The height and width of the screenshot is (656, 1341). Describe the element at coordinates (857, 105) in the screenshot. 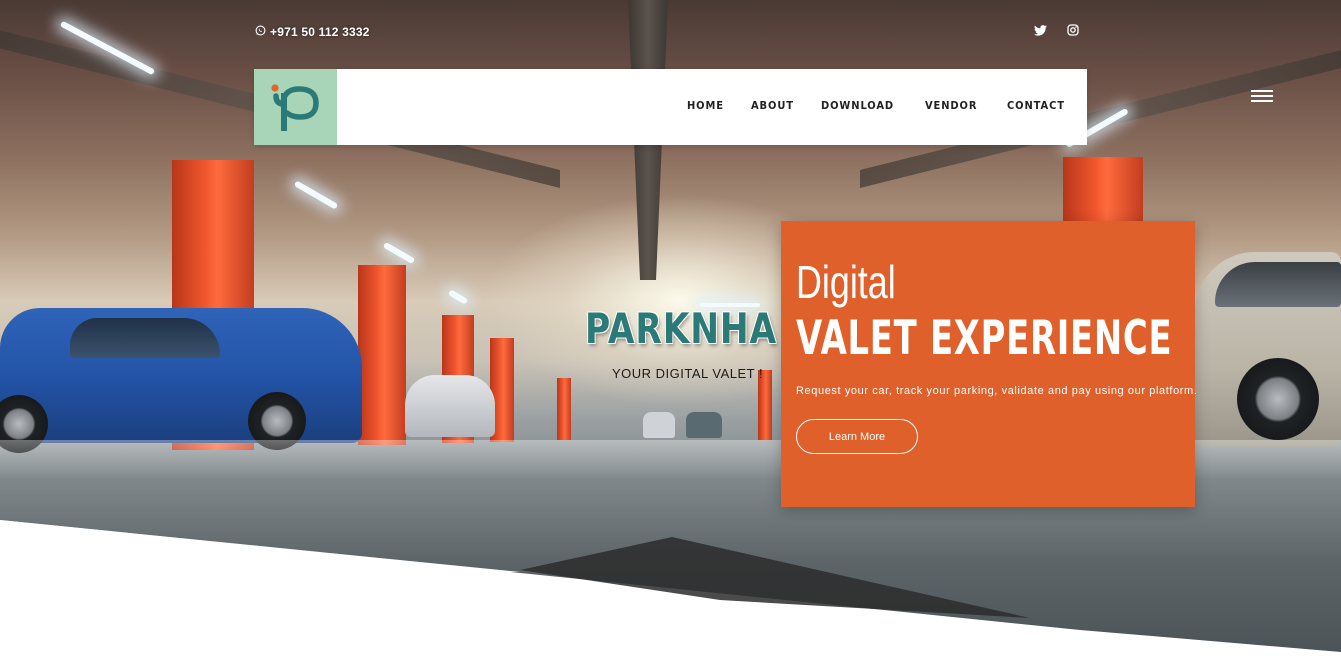

I see `nav-item-download: DOWNLOAD` at that location.